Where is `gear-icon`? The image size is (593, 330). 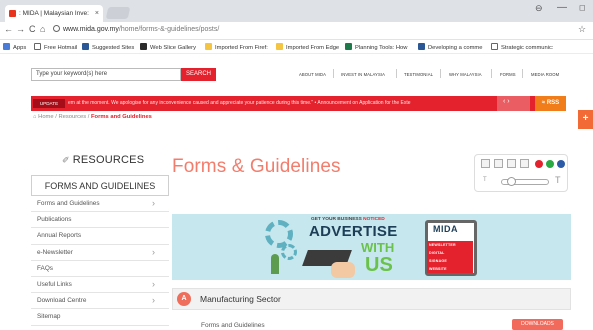 gear-icon is located at coordinates (289, 252).